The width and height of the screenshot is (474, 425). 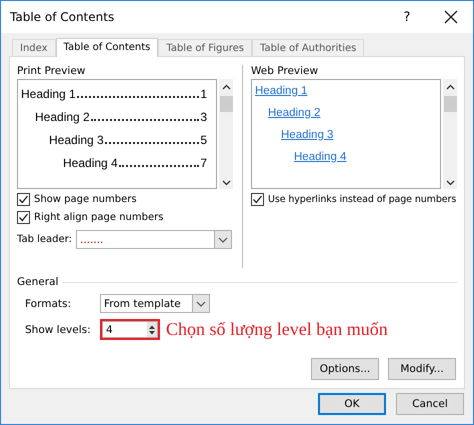 What do you see at coordinates (203, 140) in the screenshot?
I see `page-number: 5` at bounding box center [203, 140].